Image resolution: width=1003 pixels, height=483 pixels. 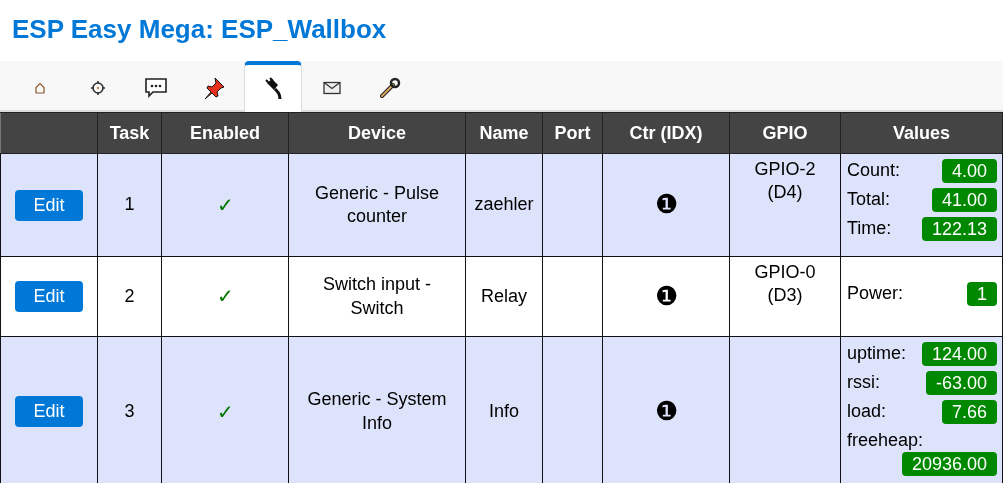 I want to click on value-label: load:, so click(x=867, y=411).